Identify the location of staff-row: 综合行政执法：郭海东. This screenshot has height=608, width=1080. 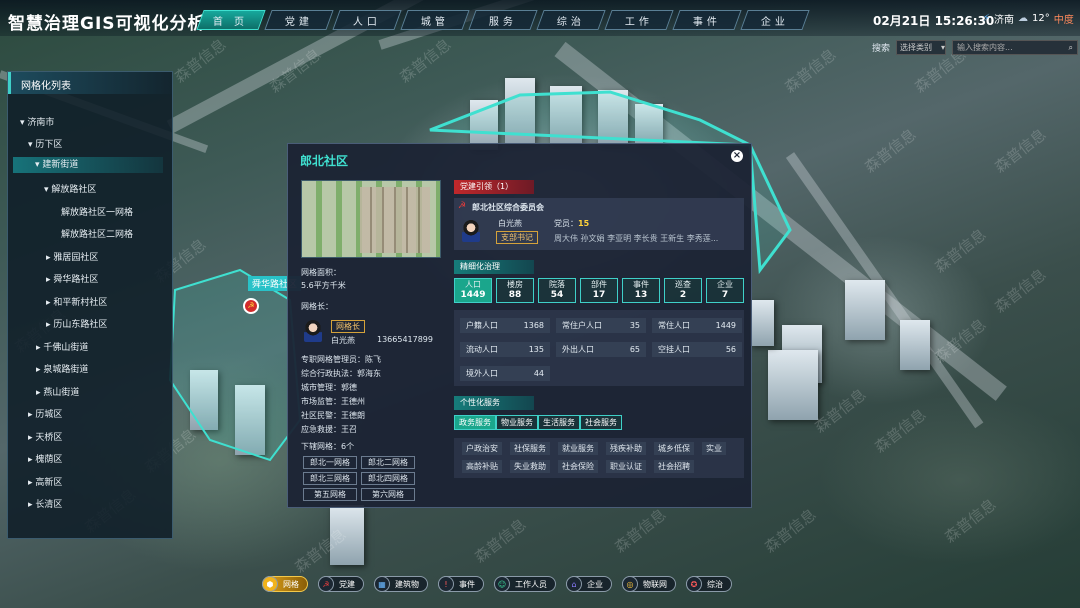
(341, 373).